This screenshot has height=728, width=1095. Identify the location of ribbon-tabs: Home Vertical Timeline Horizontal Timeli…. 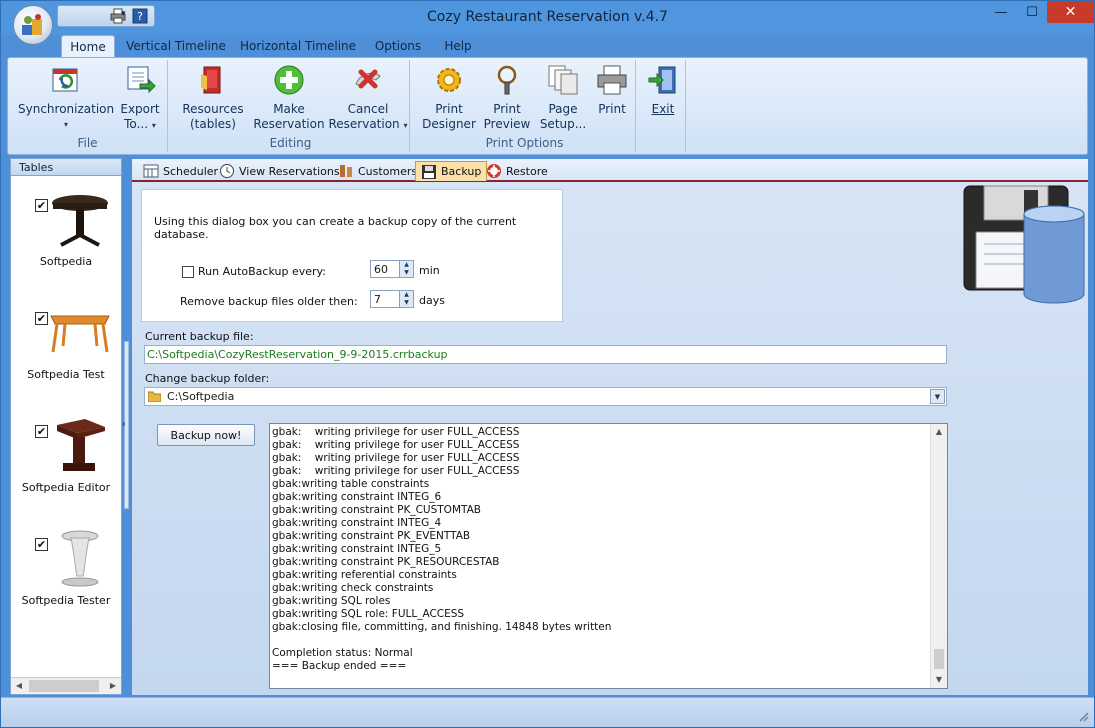
(547, 46).